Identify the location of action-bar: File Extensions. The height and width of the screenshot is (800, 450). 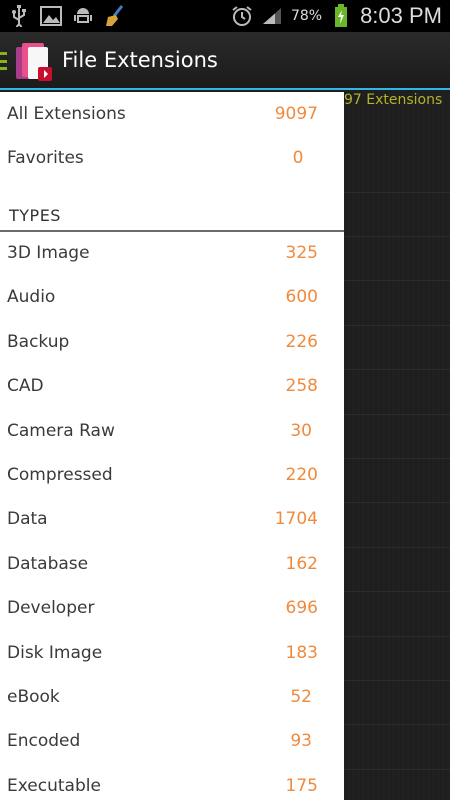
(225, 61).